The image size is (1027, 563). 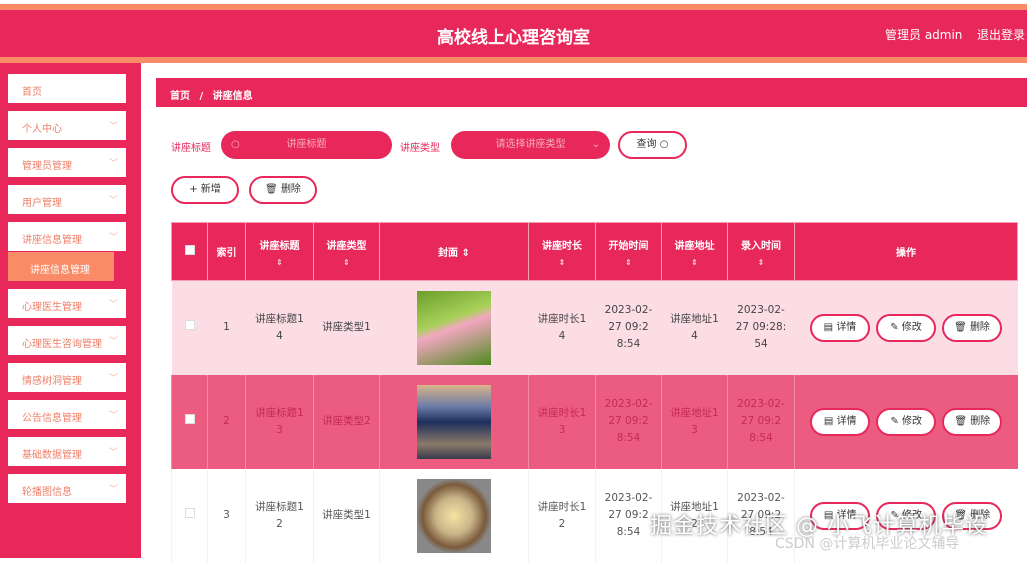 I want to click on sidebar-item: 心理医生咨询管理 ﹀, so click(x=67, y=340).